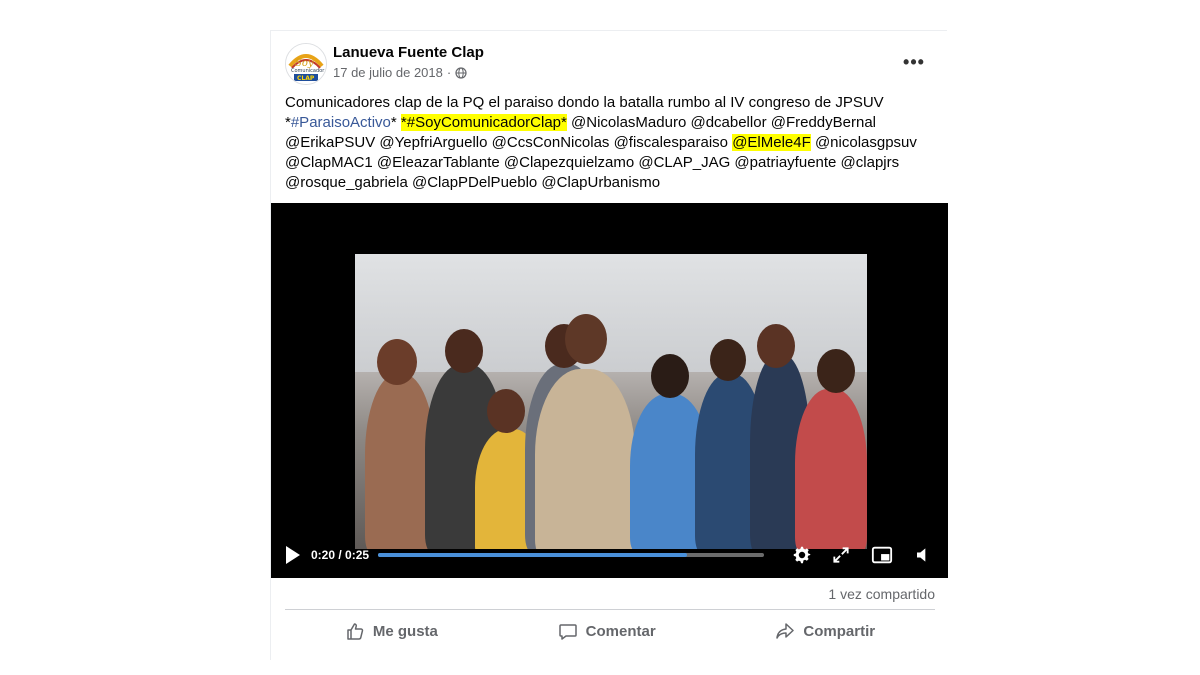  Describe the element at coordinates (483, 122) in the screenshot. I see `highlighted-text: *#SoyComunicadorClap*` at that location.